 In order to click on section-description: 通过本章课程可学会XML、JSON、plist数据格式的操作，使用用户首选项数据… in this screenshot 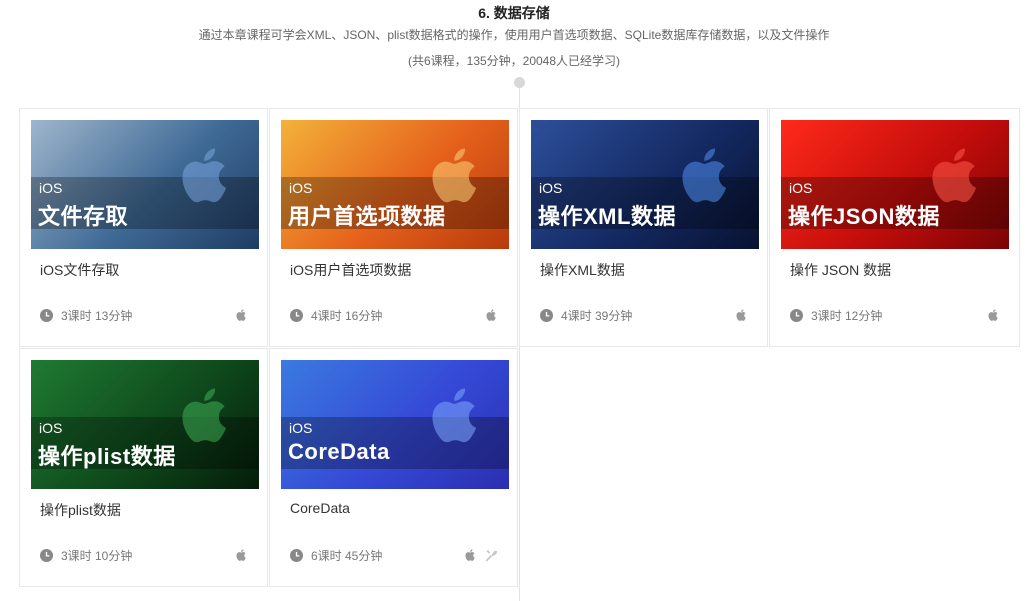, I will do `click(514, 35)`.